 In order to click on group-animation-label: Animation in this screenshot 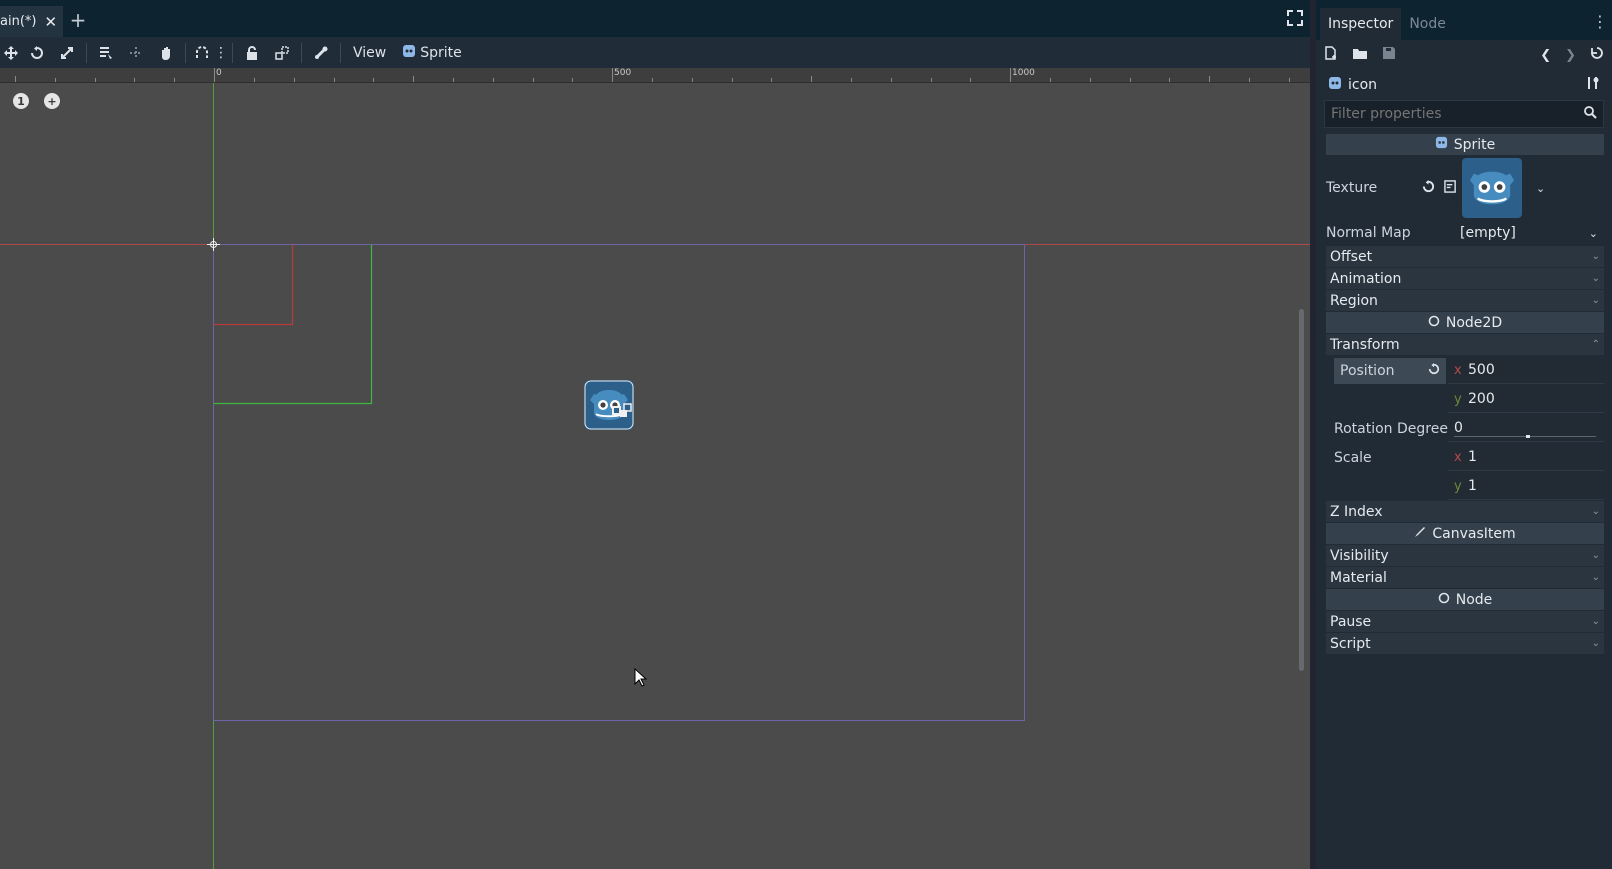, I will do `click(1366, 278)`.